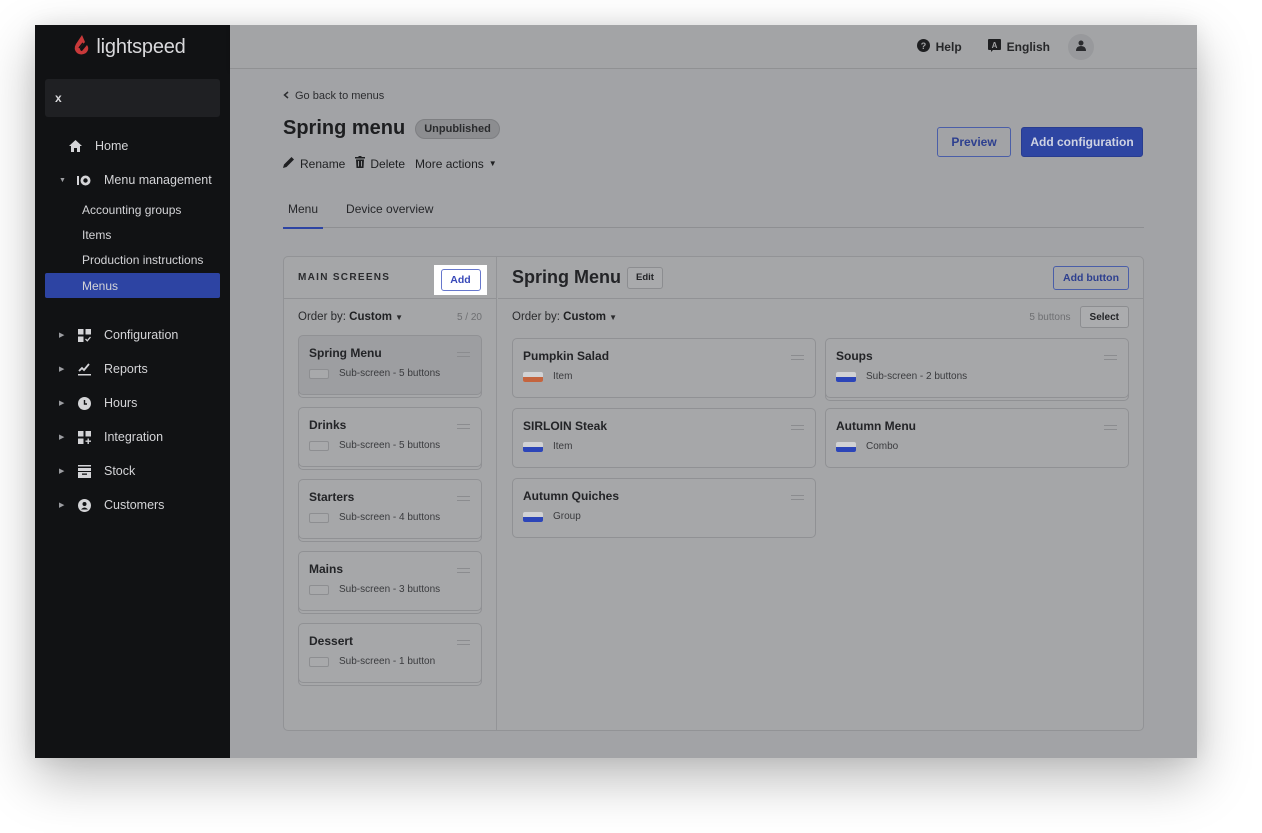 The image size is (1262, 833). What do you see at coordinates (332, 497) in the screenshot?
I see `screen-title: Starters` at bounding box center [332, 497].